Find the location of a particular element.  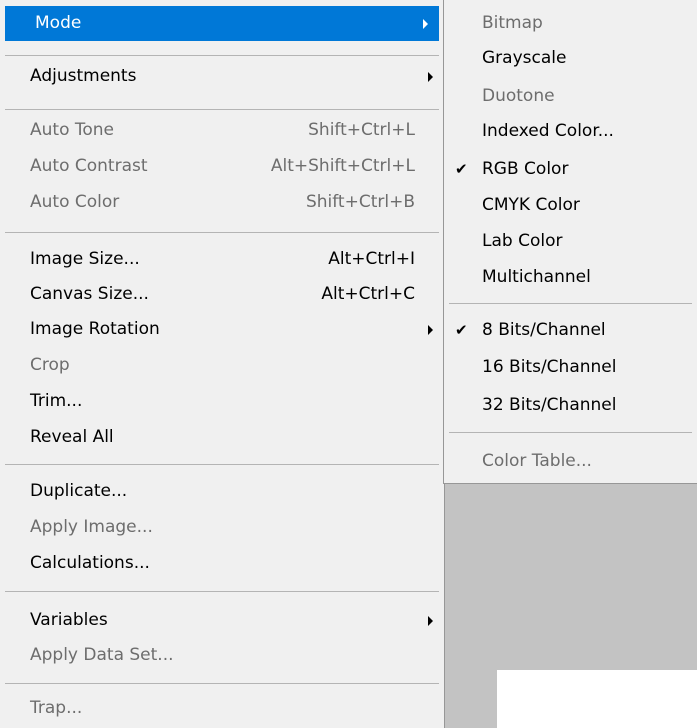

menu-item-shortcut: Shift+Ctrl+B is located at coordinates (360, 202).